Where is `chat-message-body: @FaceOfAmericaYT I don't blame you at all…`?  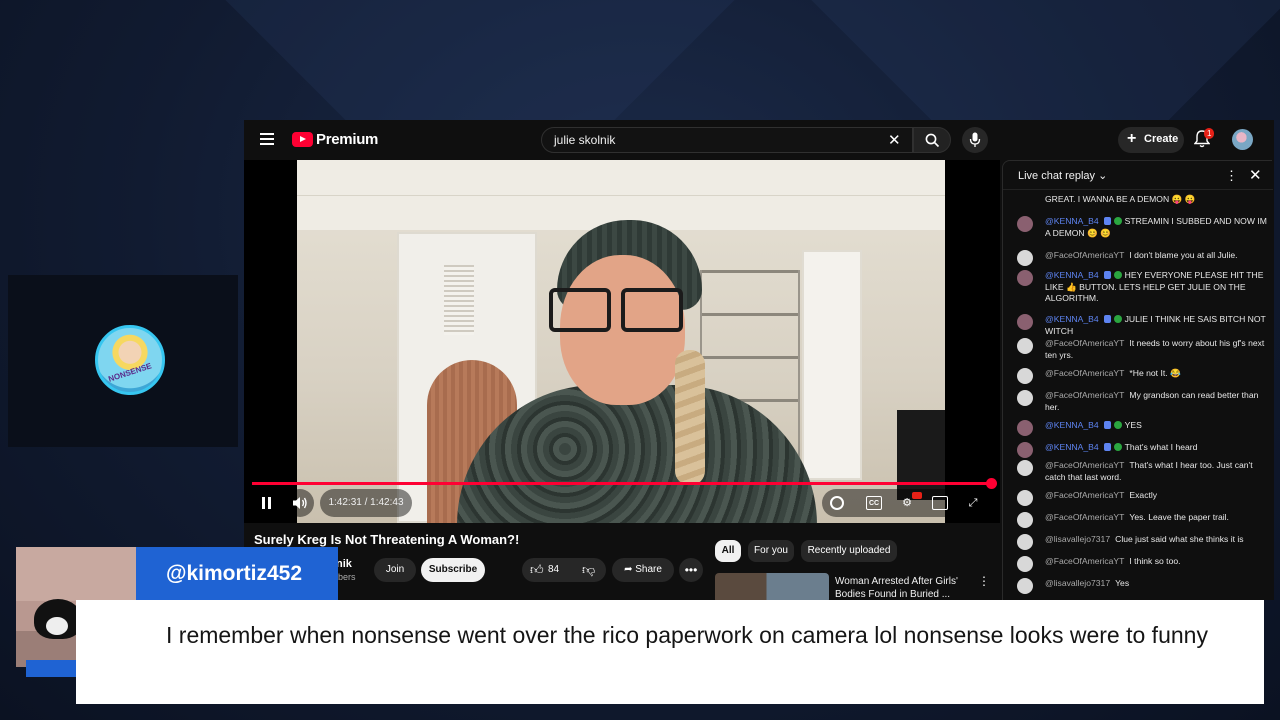 chat-message-body: @FaceOfAmericaYT I don't blame you at all… is located at coordinates (1156, 256).